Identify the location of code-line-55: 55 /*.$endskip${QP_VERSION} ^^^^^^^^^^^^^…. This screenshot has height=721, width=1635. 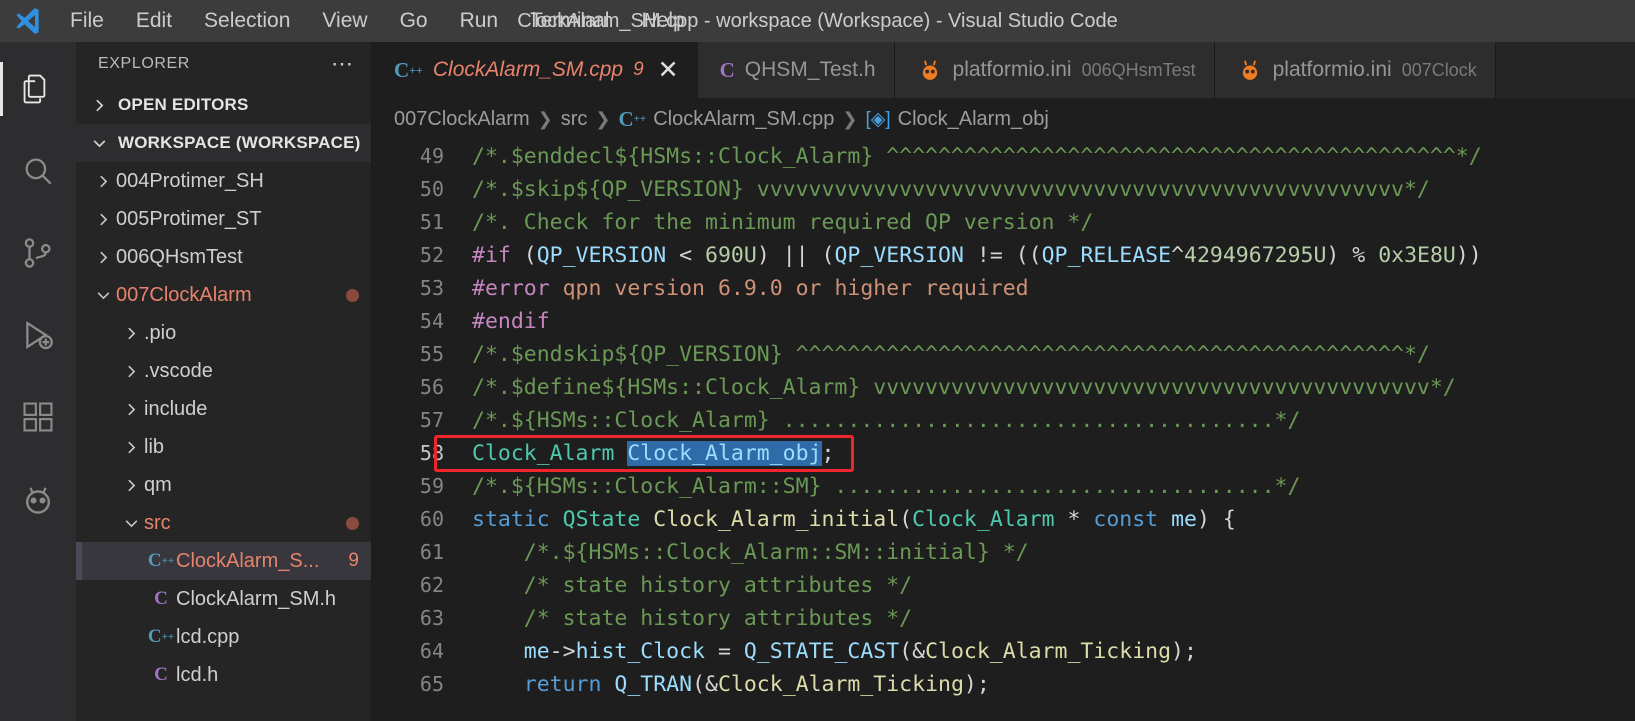
(1003, 354).